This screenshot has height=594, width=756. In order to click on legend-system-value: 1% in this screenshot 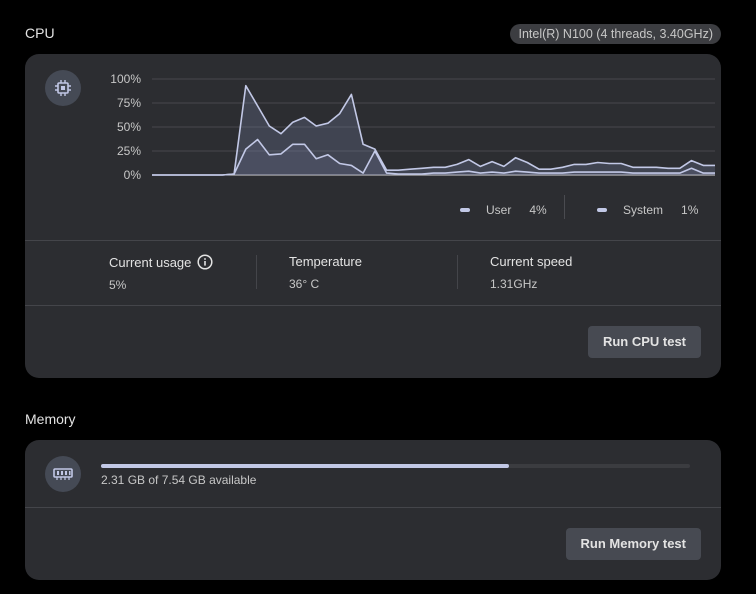, I will do `click(690, 210)`.